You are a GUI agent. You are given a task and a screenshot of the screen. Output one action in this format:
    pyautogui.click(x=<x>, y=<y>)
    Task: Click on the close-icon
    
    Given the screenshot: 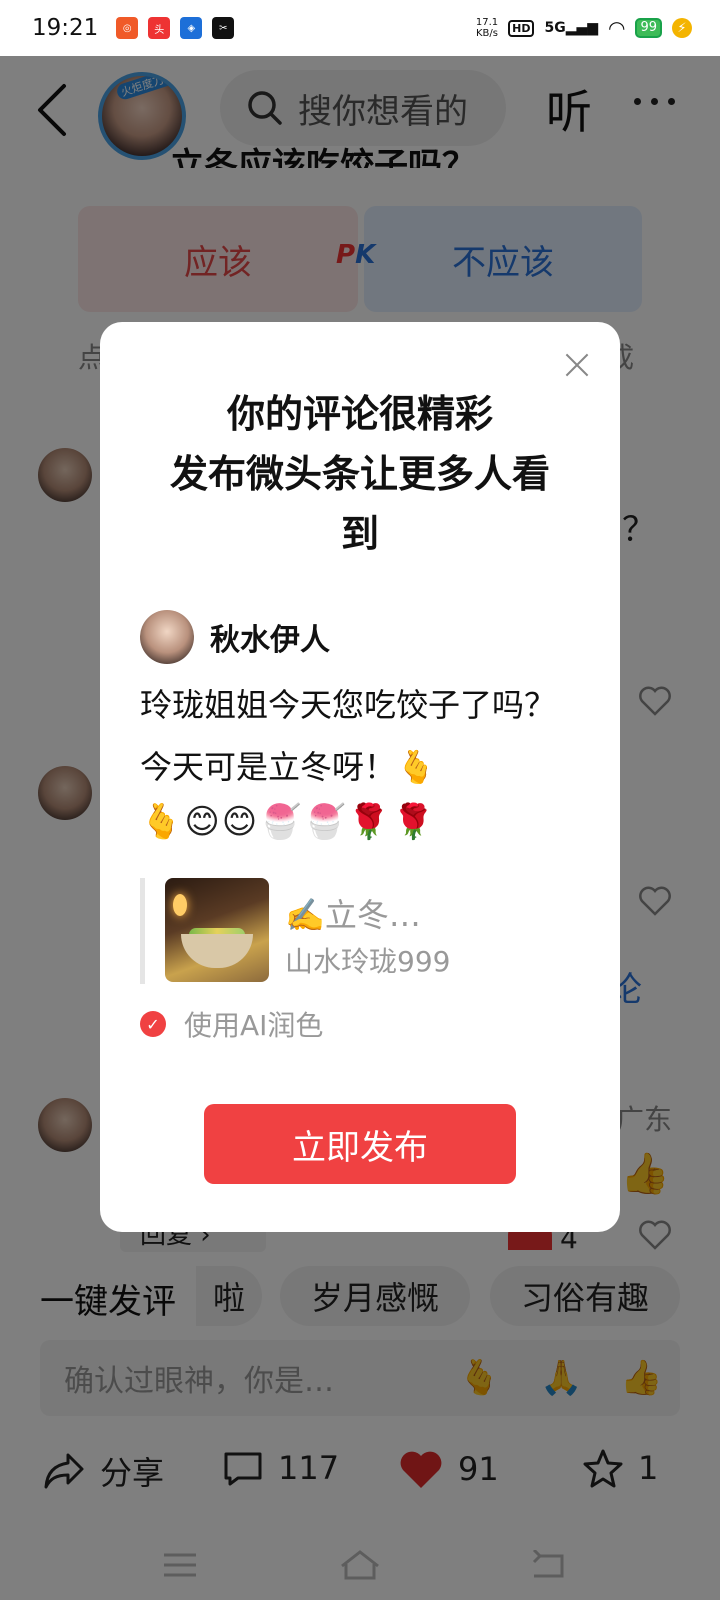 What is the action you would take?
    pyautogui.click(x=577, y=365)
    